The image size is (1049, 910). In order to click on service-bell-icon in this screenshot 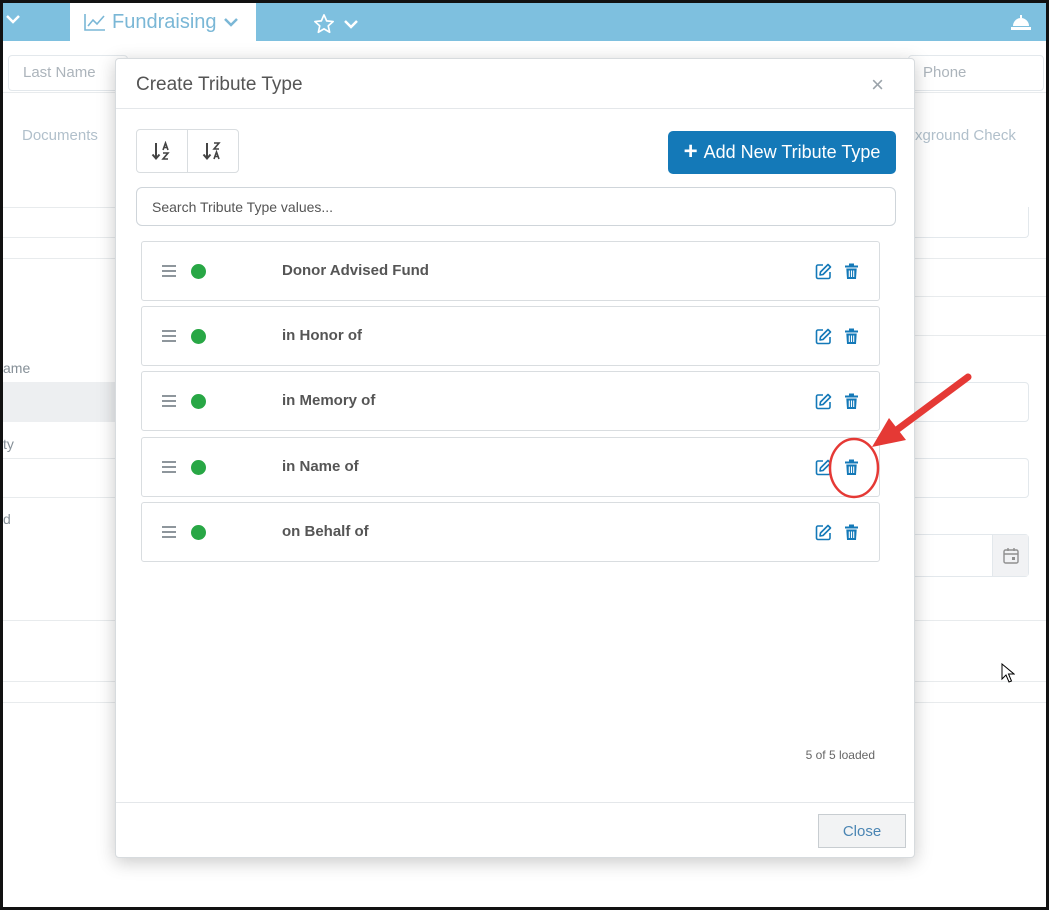, I will do `click(1021, 22)`.